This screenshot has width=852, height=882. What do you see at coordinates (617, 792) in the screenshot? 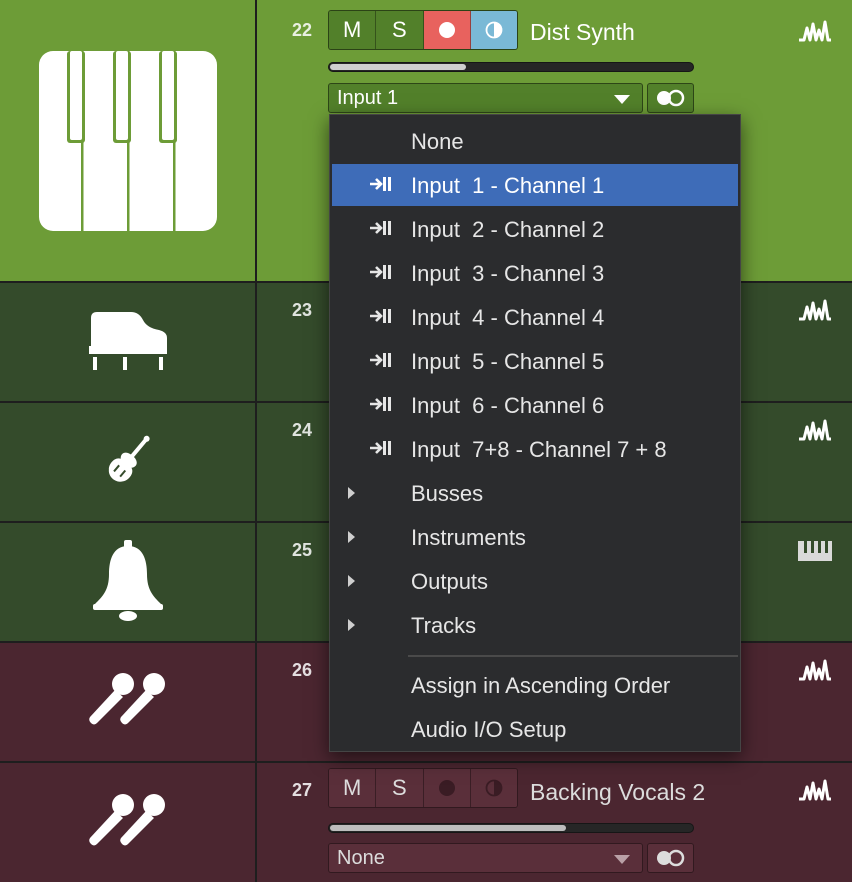
I see `track-name: Backing Vocals 2` at bounding box center [617, 792].